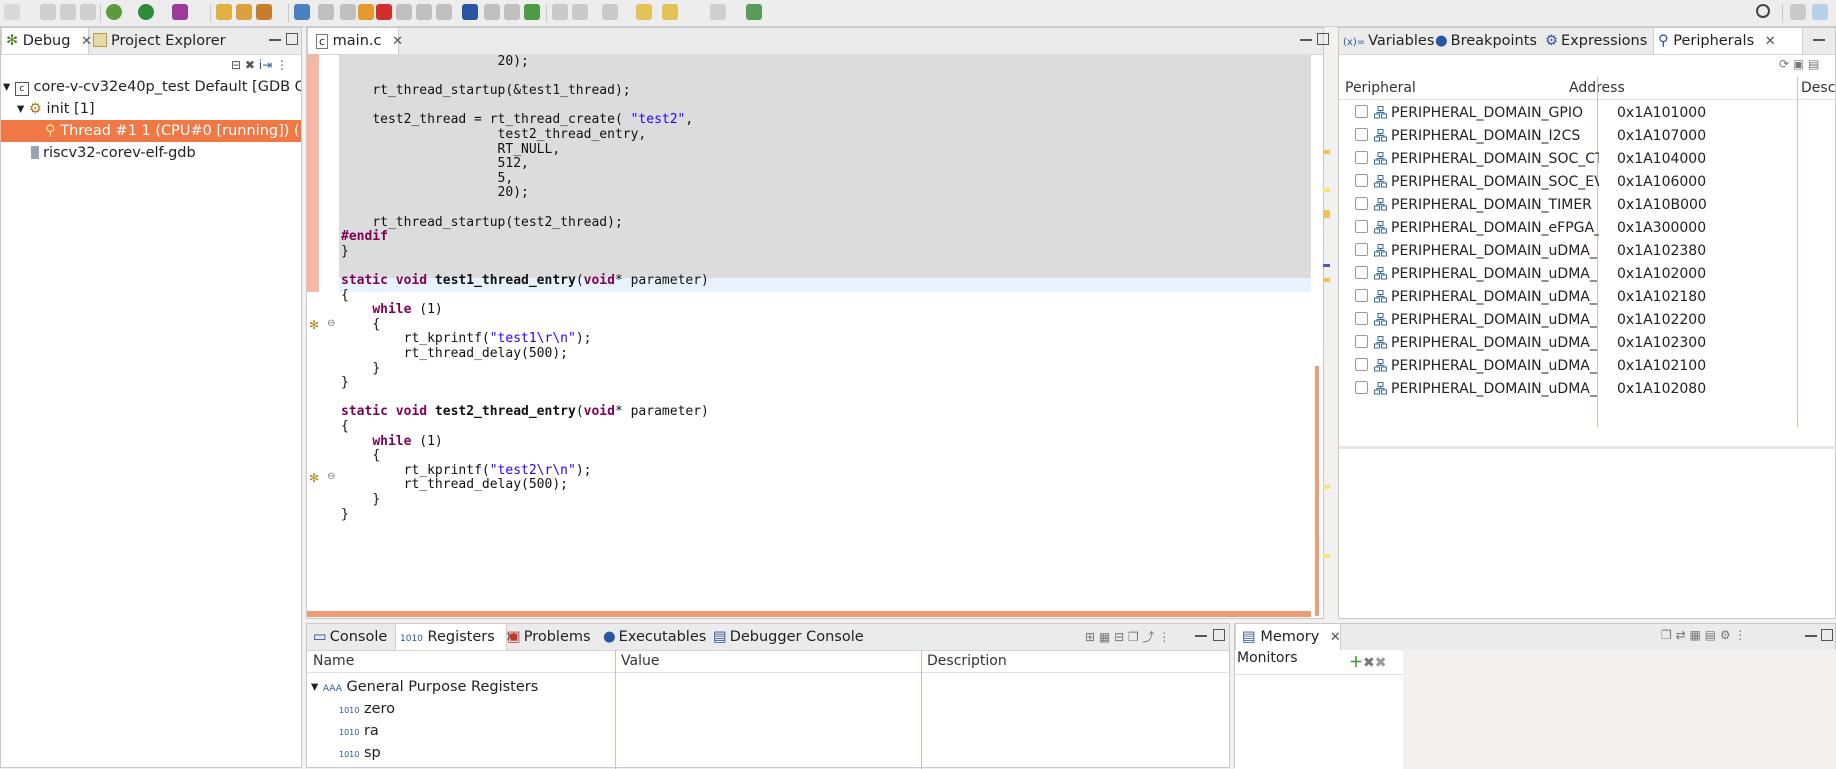  I want to click on tab-project-explorer: Project Explorer, so click(159, 41).